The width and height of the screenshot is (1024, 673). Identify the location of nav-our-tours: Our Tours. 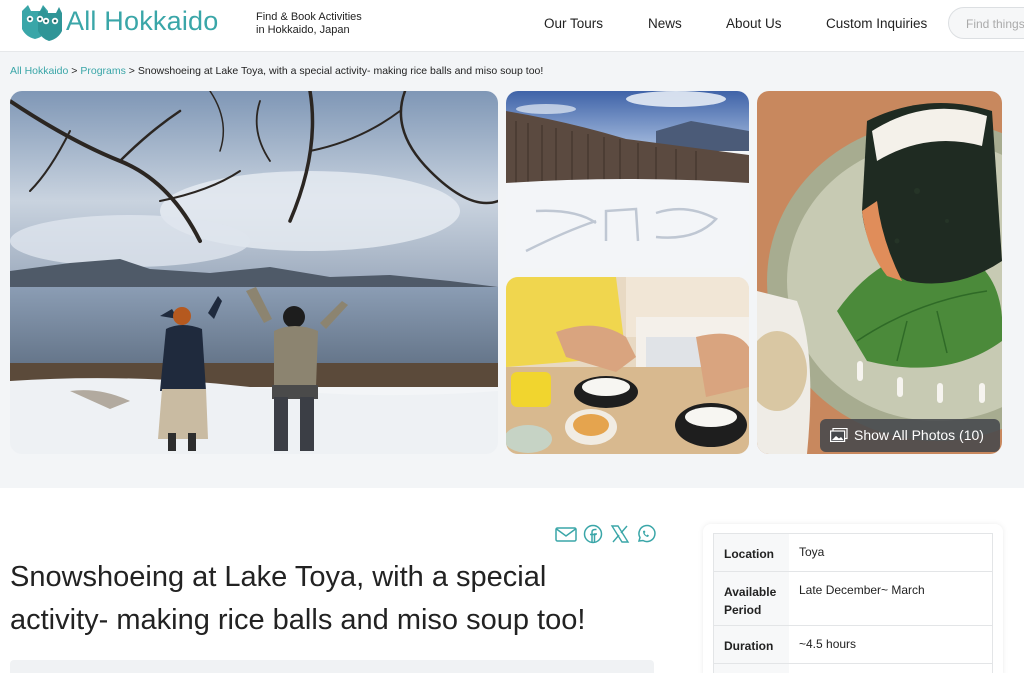
(573, 23).